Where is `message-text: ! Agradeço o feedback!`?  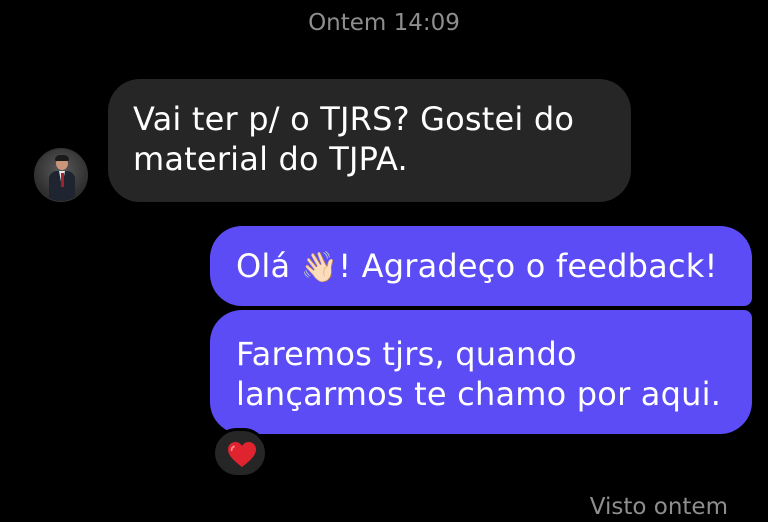 message-text: ! Agradeço o feedback! is located at coordinates (528, 266).